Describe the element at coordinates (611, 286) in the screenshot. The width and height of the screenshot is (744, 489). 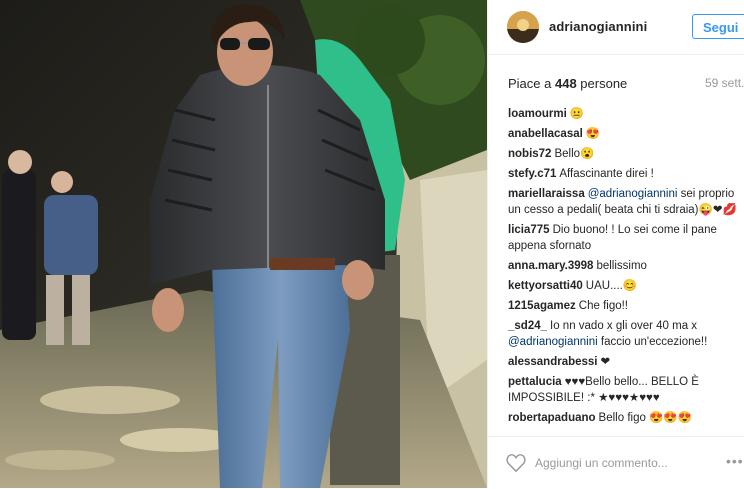
I see `comment-text: UAU....😊` at that location.